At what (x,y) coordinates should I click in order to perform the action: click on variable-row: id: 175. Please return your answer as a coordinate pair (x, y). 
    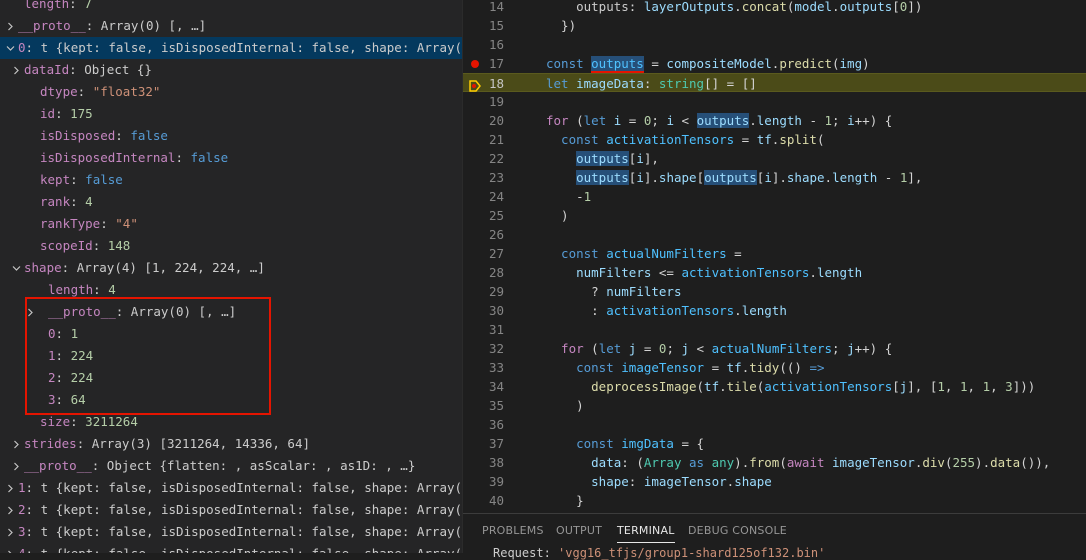
    Looking at the image, I should click on (231, 114).